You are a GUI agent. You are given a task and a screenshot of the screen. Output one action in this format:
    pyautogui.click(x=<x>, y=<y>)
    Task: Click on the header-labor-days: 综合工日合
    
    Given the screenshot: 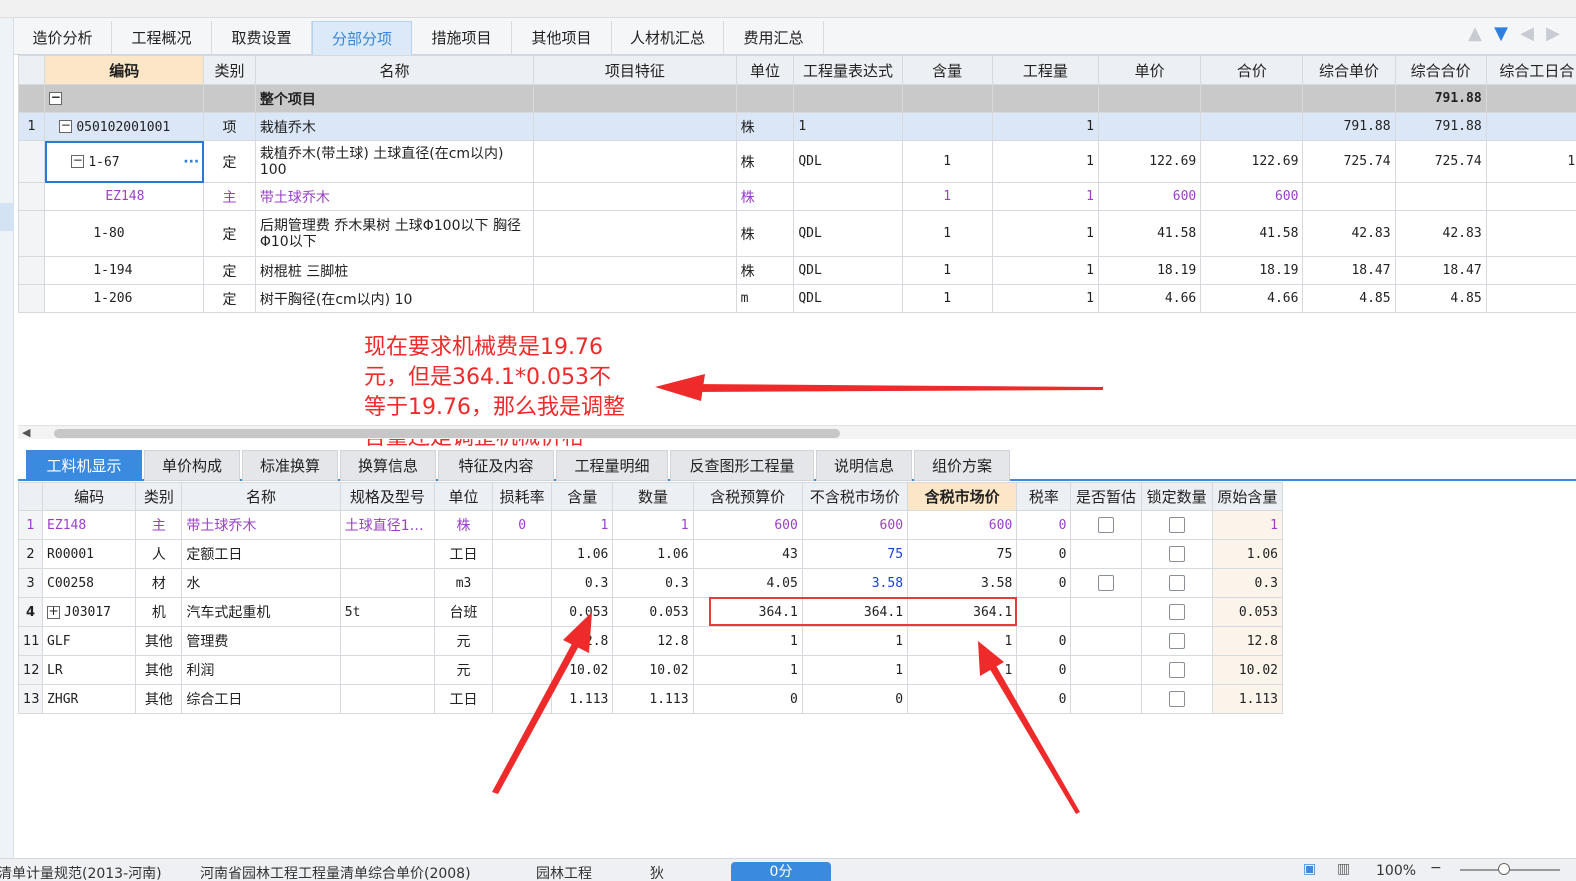 What is the action you would take?
    pyautogui.click(x=1530, y=70)
    